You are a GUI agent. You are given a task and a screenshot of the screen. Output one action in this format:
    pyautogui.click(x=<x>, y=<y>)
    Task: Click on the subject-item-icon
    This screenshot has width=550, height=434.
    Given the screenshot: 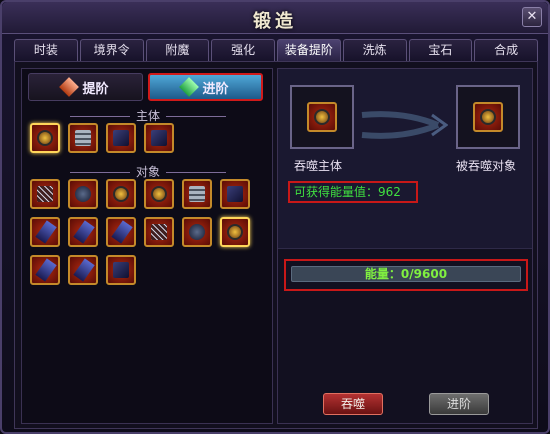 What is the action you would take?
    pyautogui.click(x=322, y=117)
    